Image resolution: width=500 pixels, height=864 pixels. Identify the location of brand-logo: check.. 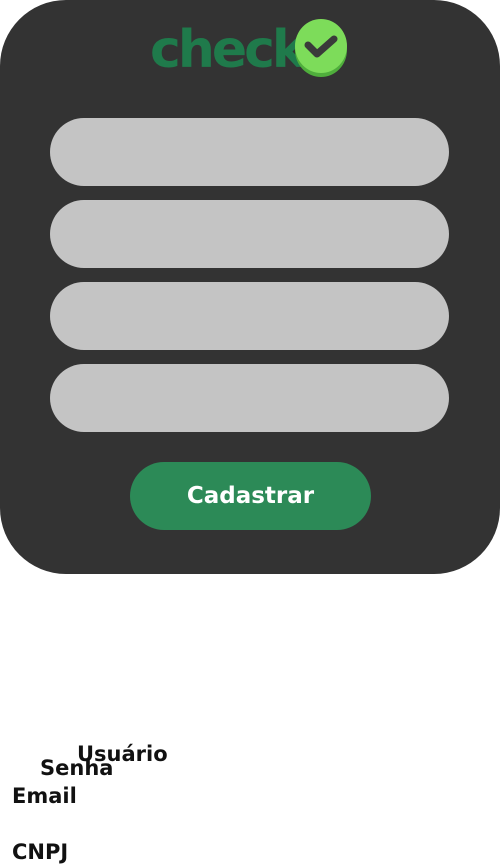
(250, 47).